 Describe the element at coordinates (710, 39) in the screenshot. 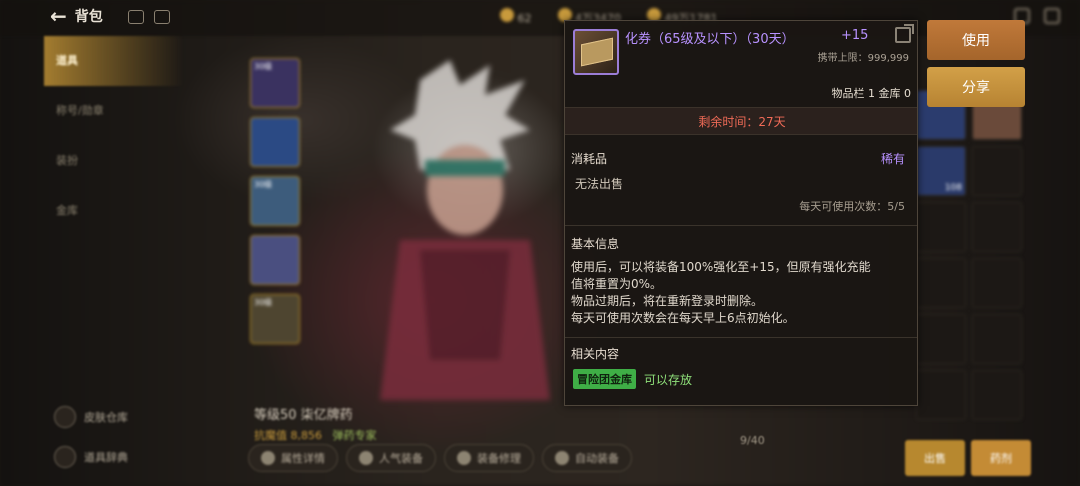

I see `item-title: 化券（65级及以下）（30天）` at that location.